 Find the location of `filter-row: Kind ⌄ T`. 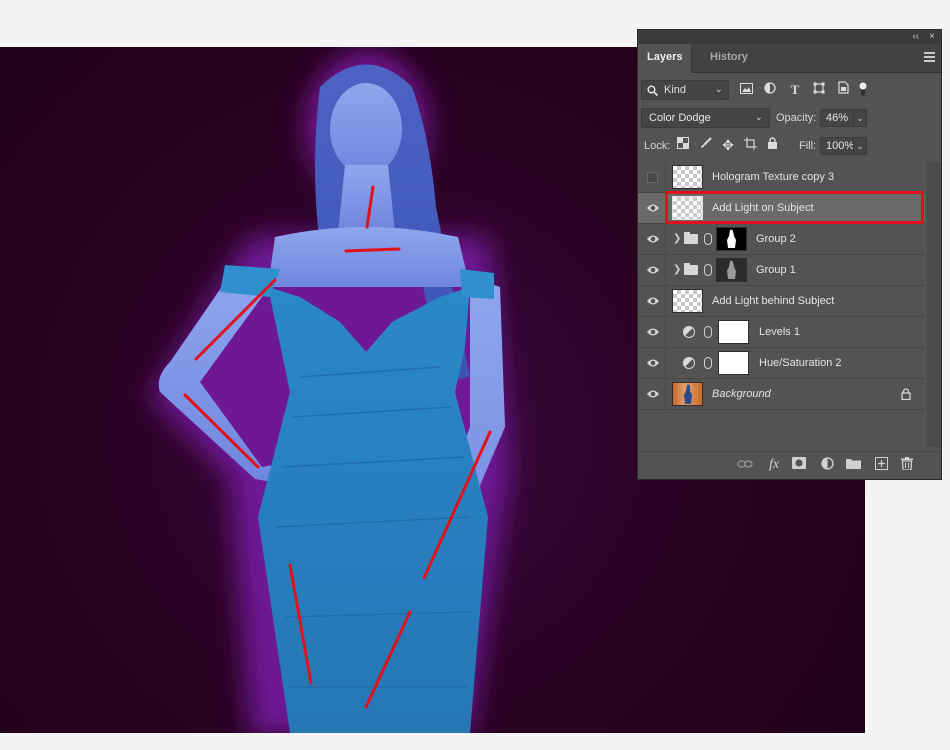

filter-row: Kind ⌄ T is located at coordinates (791, 91).